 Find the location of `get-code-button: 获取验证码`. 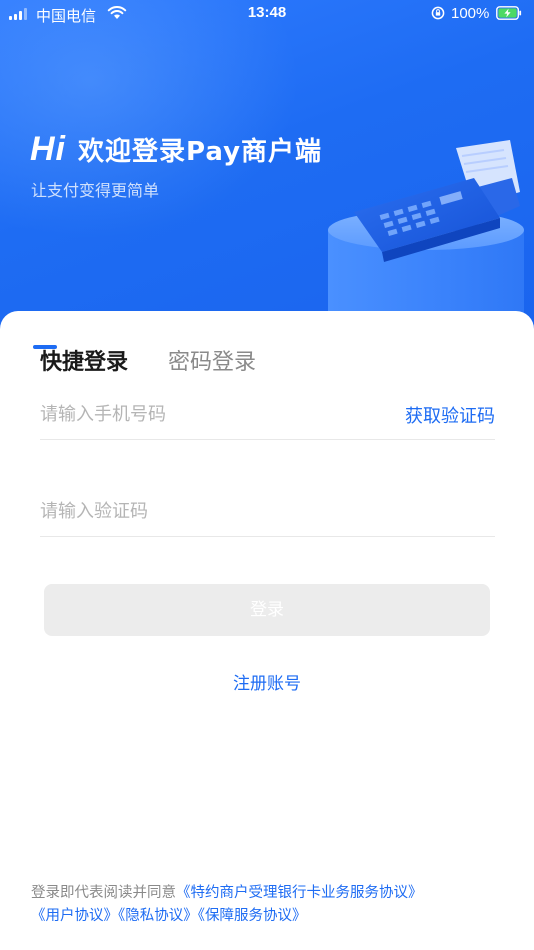

get-code-button: 获取验证码 is located at coordinates (450, 415).